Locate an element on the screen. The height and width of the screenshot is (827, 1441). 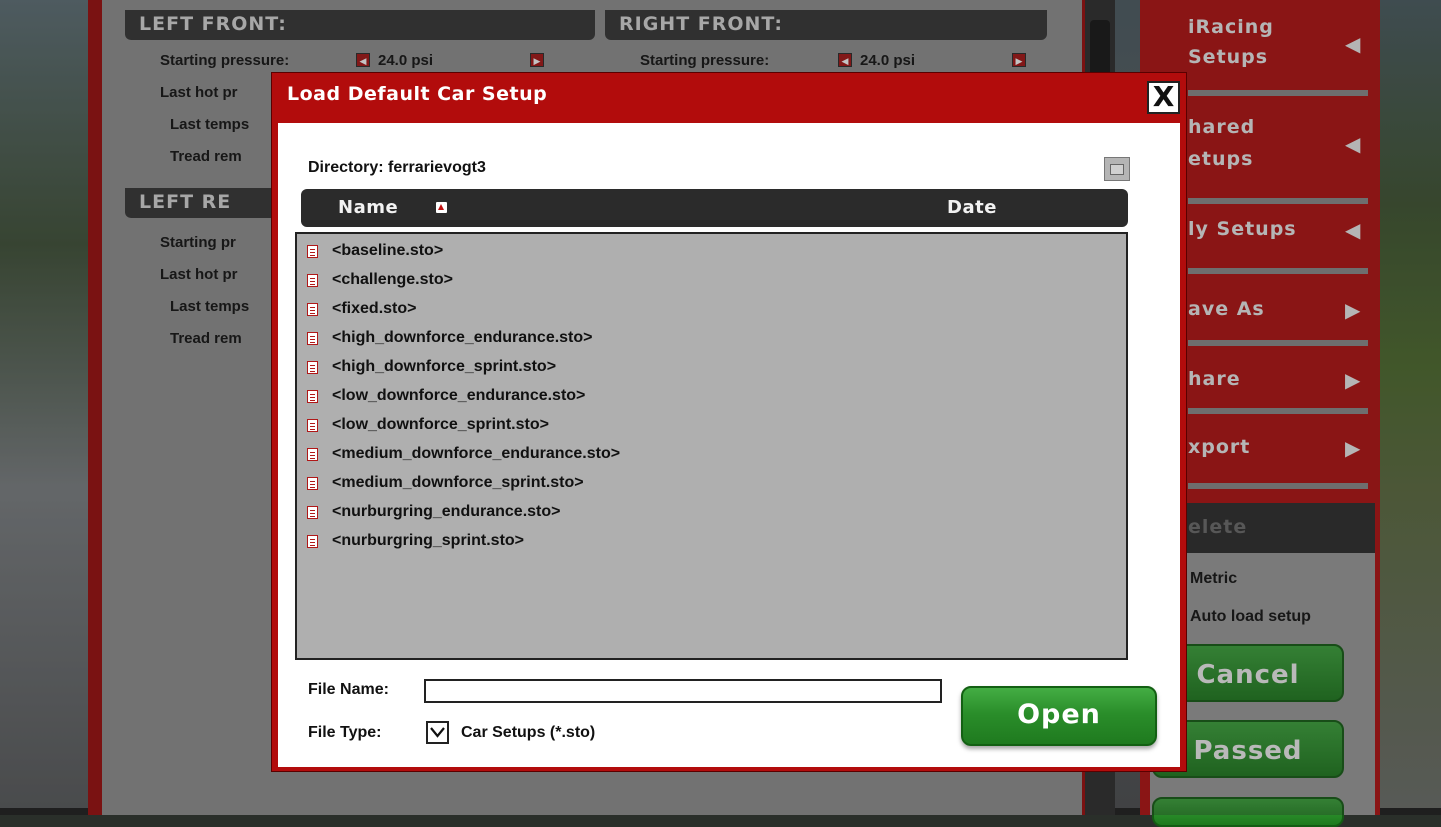
file-list-header: Name Date is located at coordinates (714, 208).